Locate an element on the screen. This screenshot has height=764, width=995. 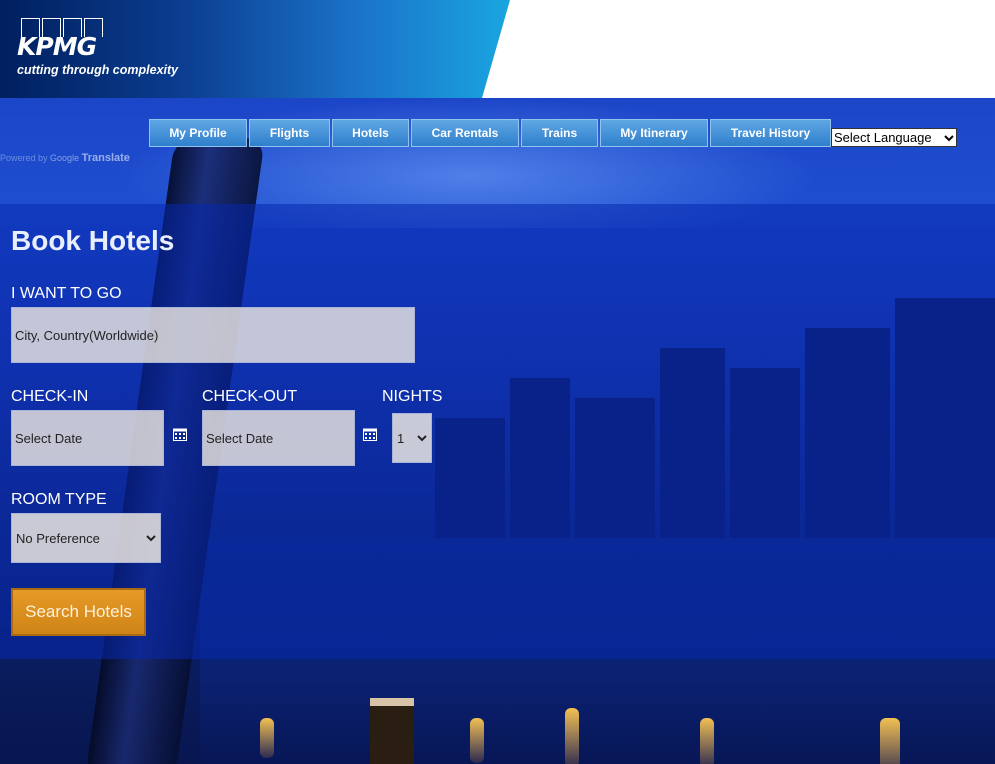
search-hotels-button: Search Hotels is located at coordinates (78, 612).